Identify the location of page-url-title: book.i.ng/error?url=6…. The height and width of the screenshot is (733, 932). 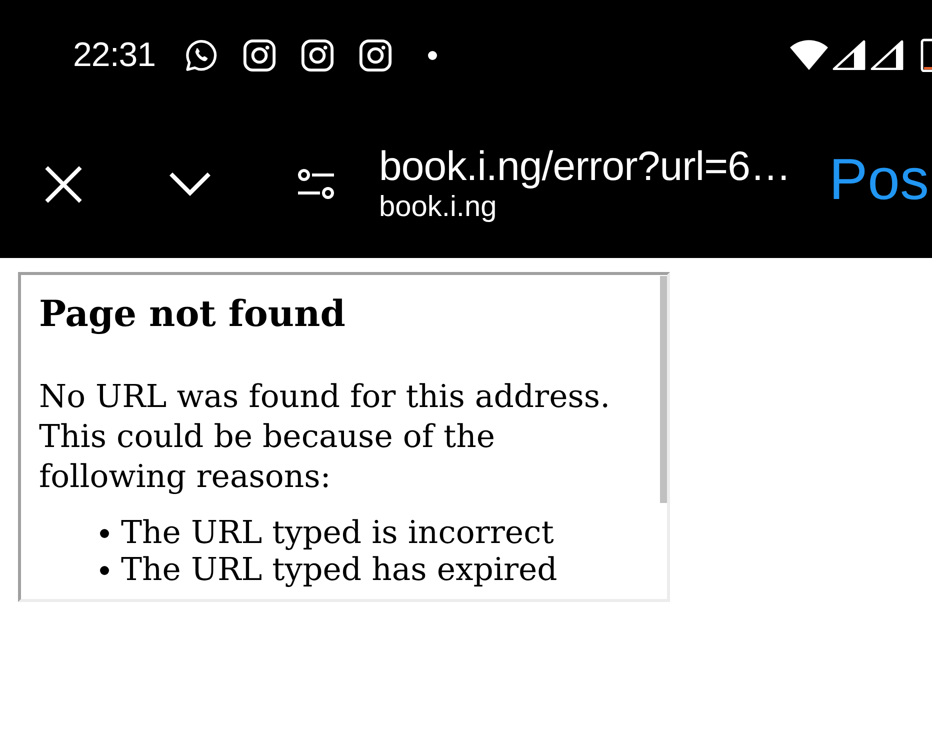
(585, 166).